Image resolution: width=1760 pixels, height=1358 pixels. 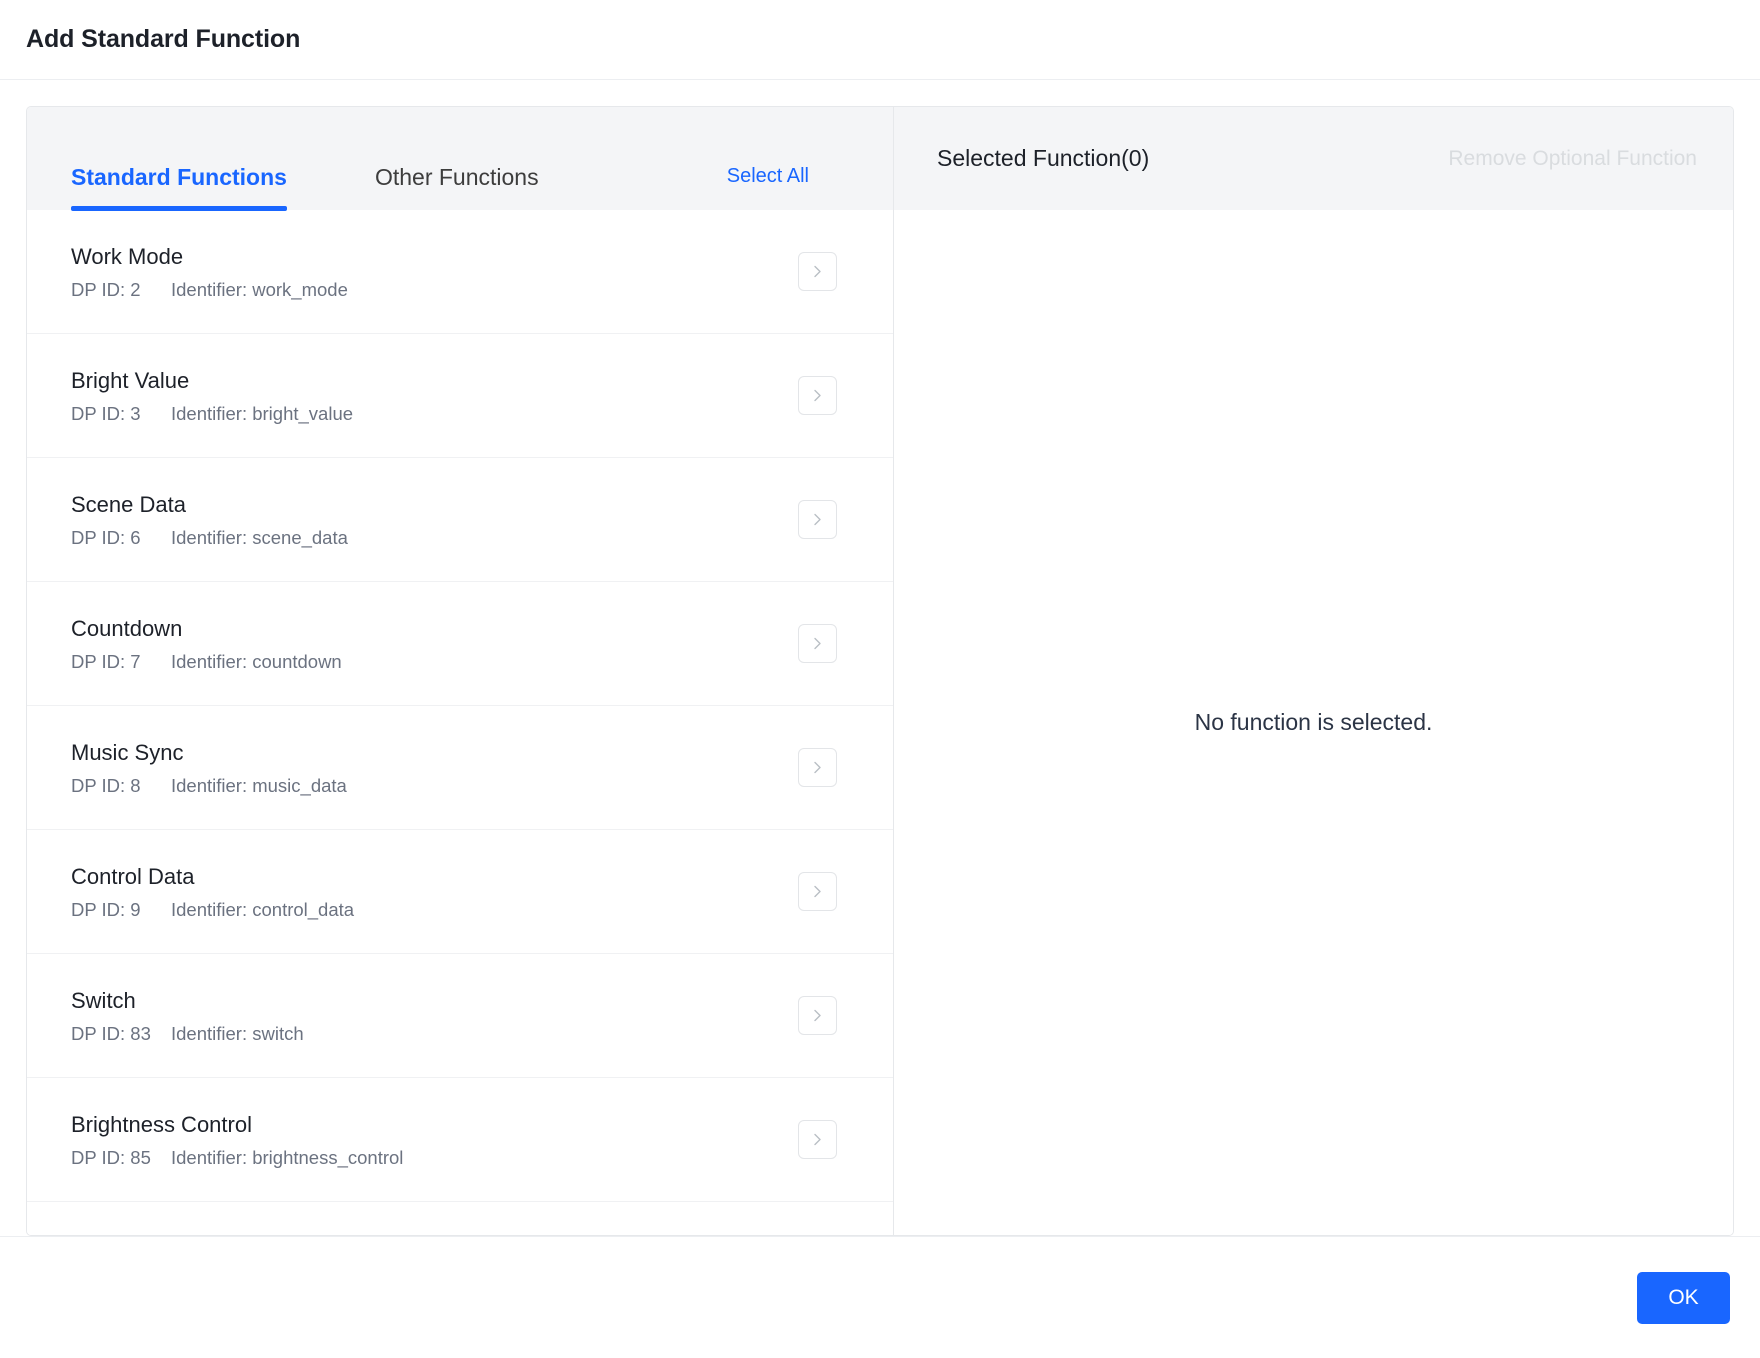 I want to click on function-dp-id: DP ID: 6, so click(x=106, y=537).